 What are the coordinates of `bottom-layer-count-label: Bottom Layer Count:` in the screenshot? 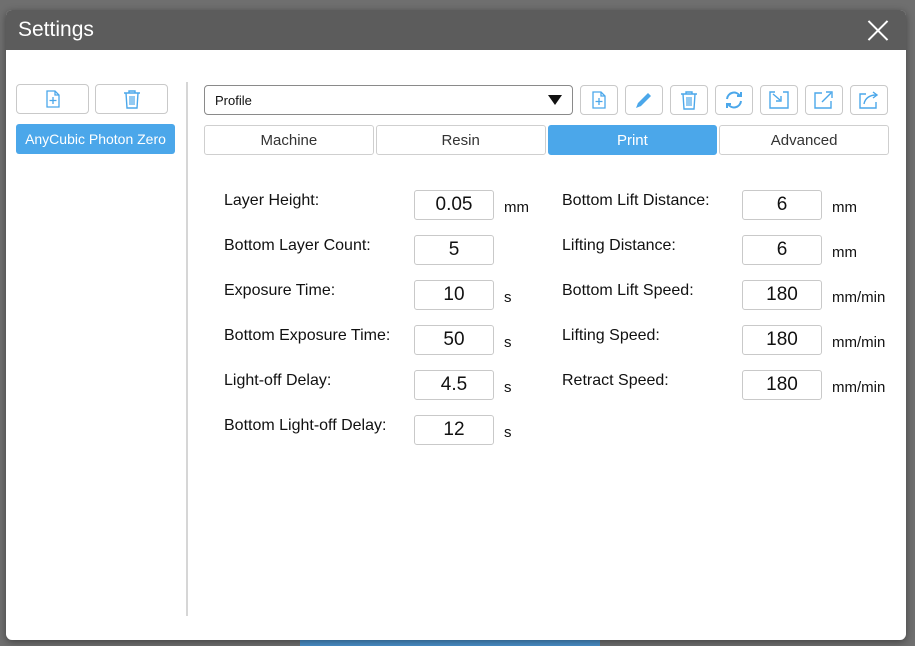 It's located at (297, 245).